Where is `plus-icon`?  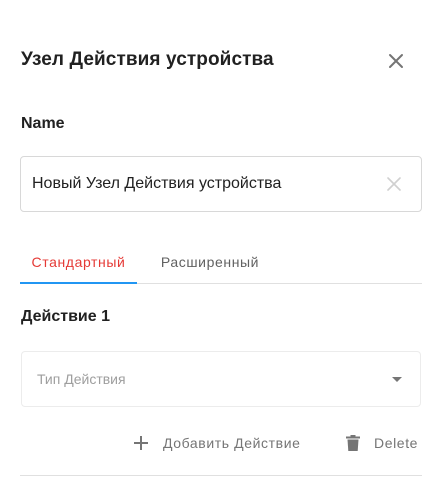
plus-icon is located at coordinates (141, 443).